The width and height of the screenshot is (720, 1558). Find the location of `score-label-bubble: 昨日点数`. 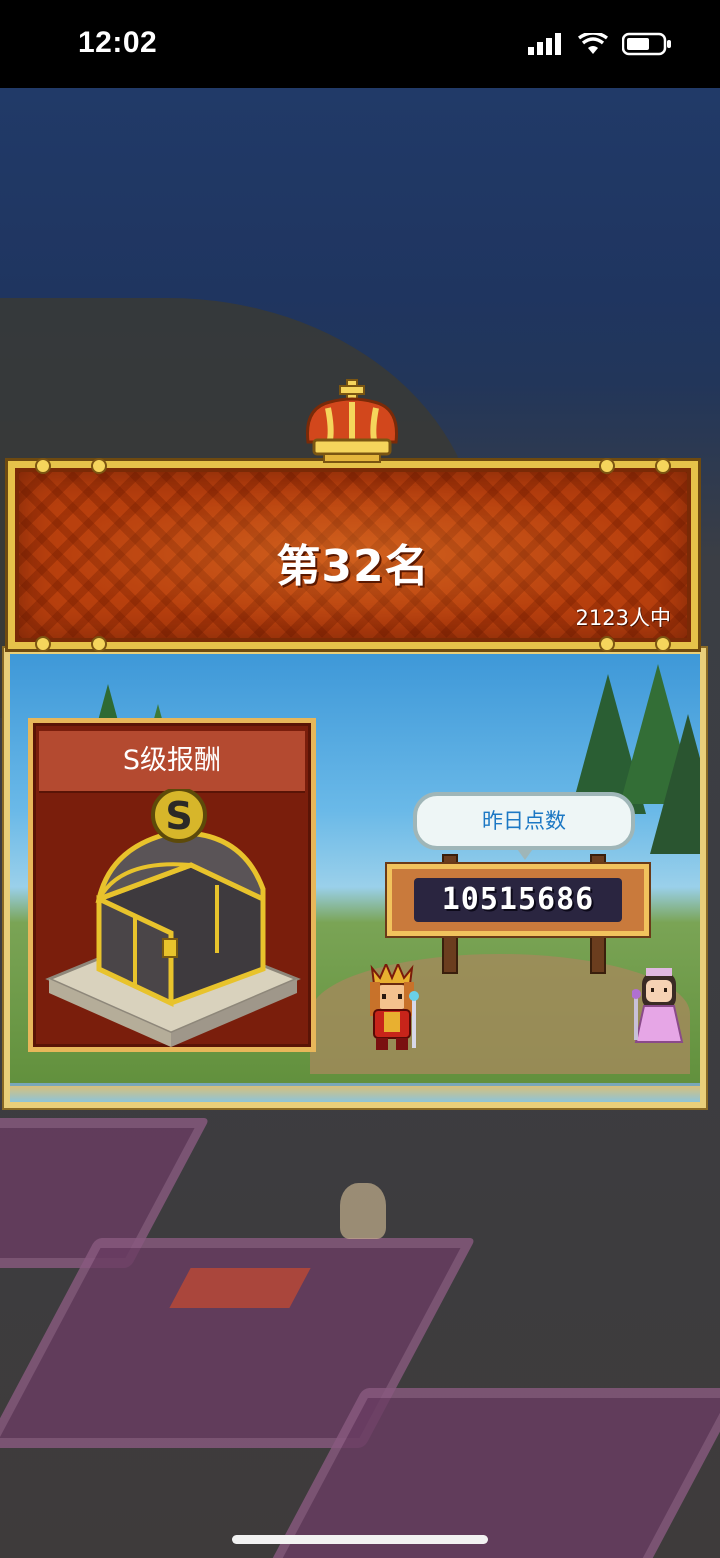

score-label-bubble: 昨日点数 is located at coordinates (524, 826).